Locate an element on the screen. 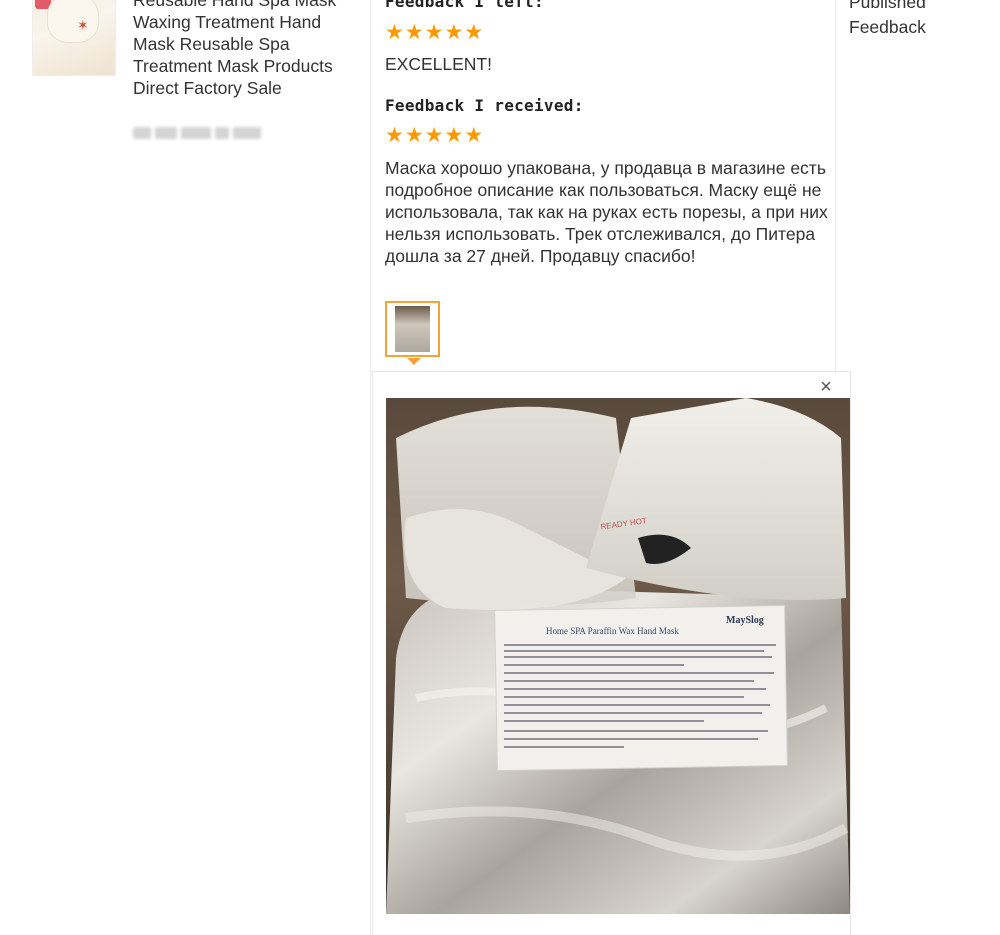 This screenshot has width=1000, height=935. review-photo-thumbnail is located at coordinates (412, 329).